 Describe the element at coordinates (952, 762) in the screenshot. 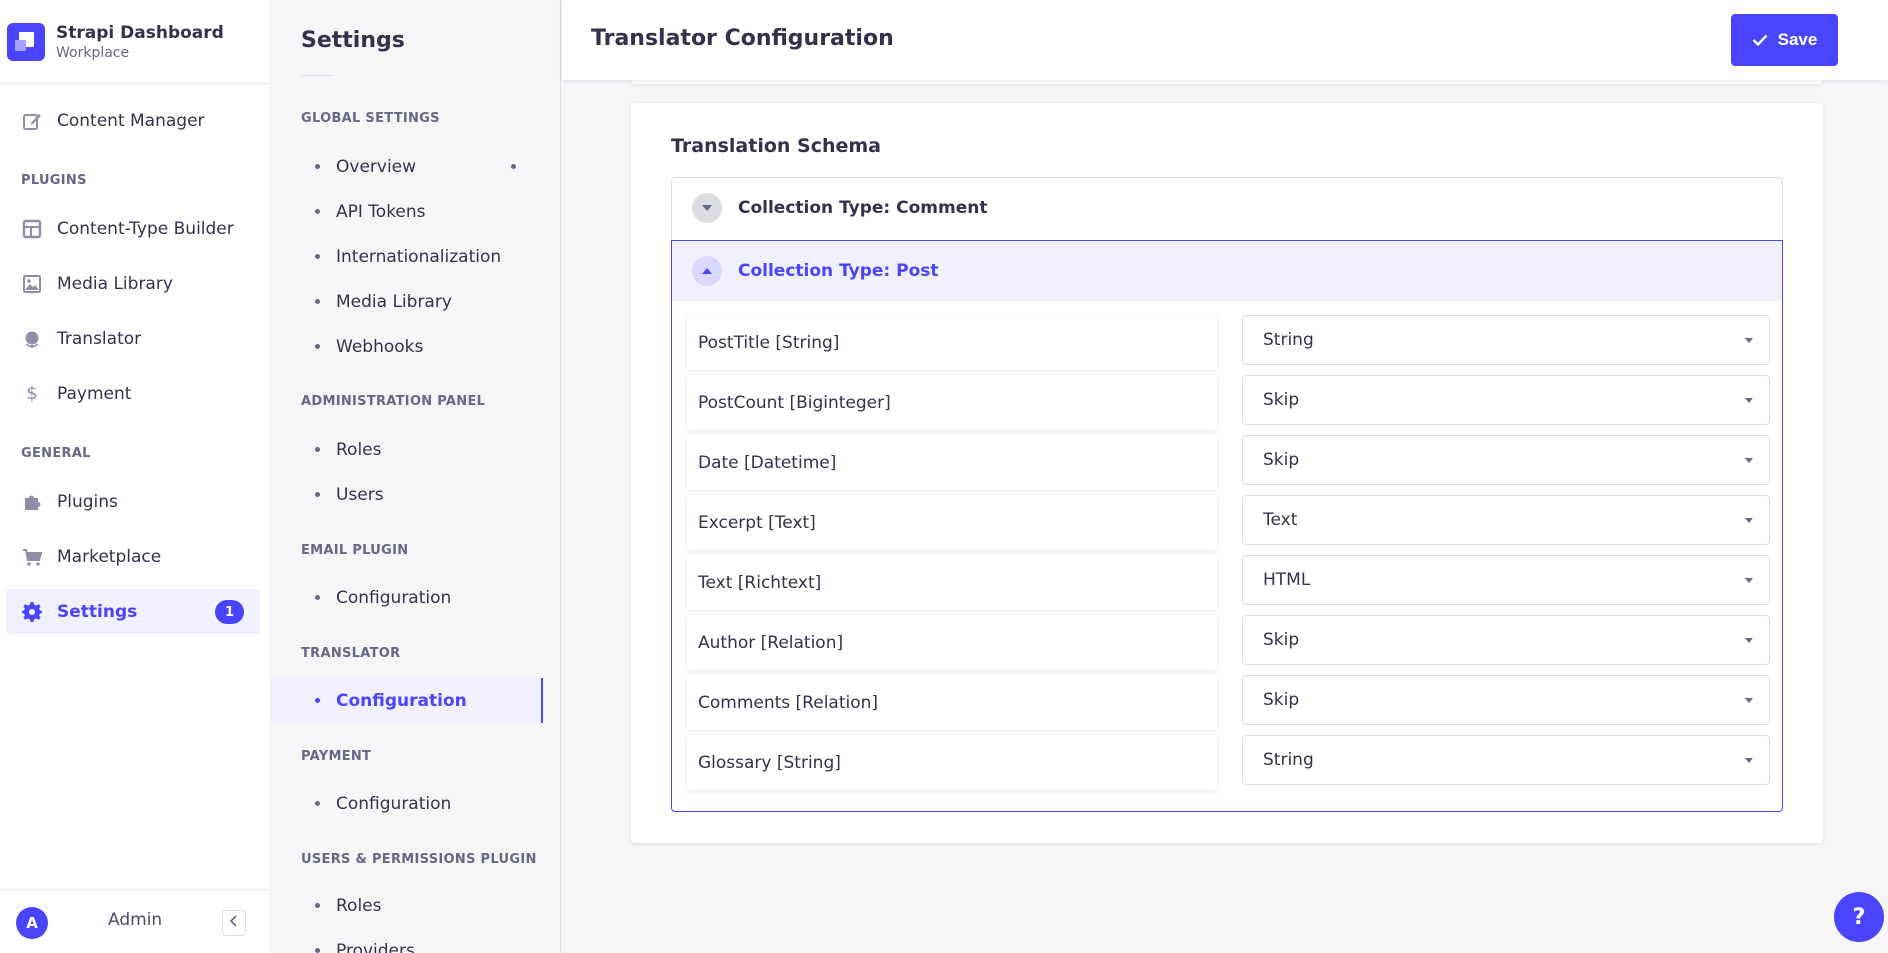

I see `field-label: Glossary [String]` at that location.